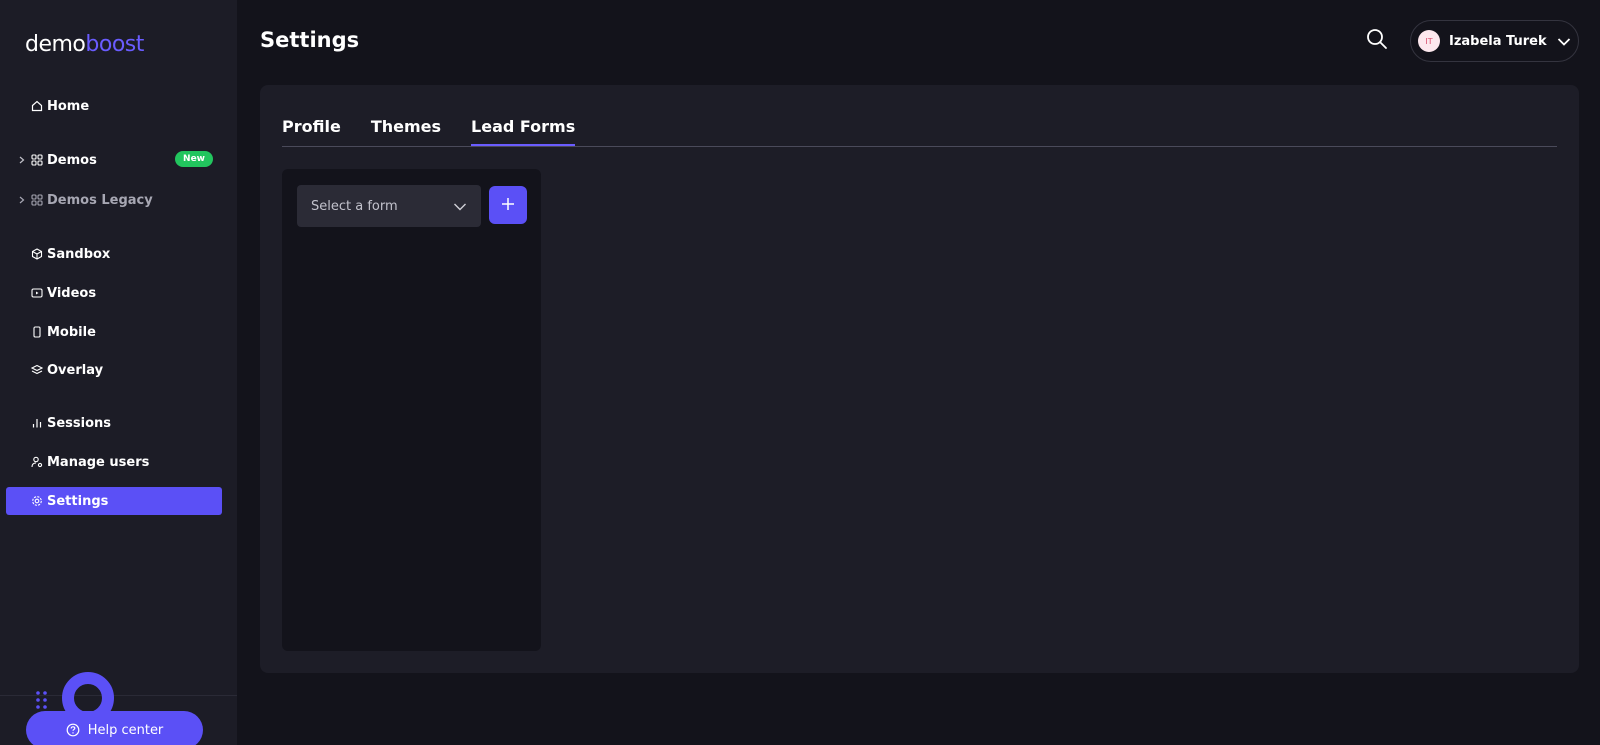 The width and height of the screenshot is (1600, 745). Describe the element at coordinates (79, 423) in the screenshot. I see `sidebar-item-label: Sessions` at that location.